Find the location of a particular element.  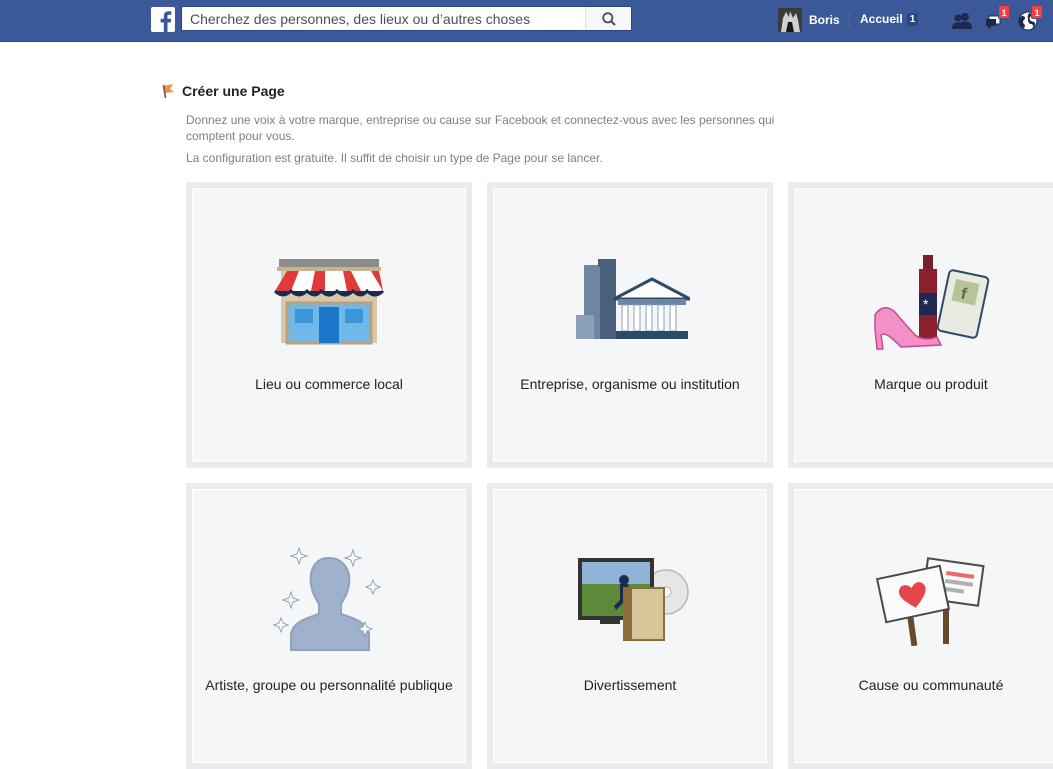

page-header: Créer une Page is located at coordinates (223, 91).